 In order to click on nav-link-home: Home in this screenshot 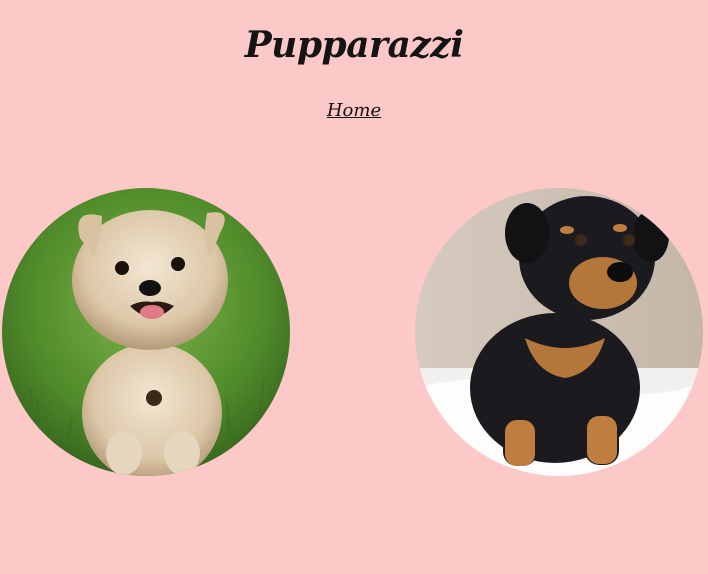, I will do `click(354, 110)`.